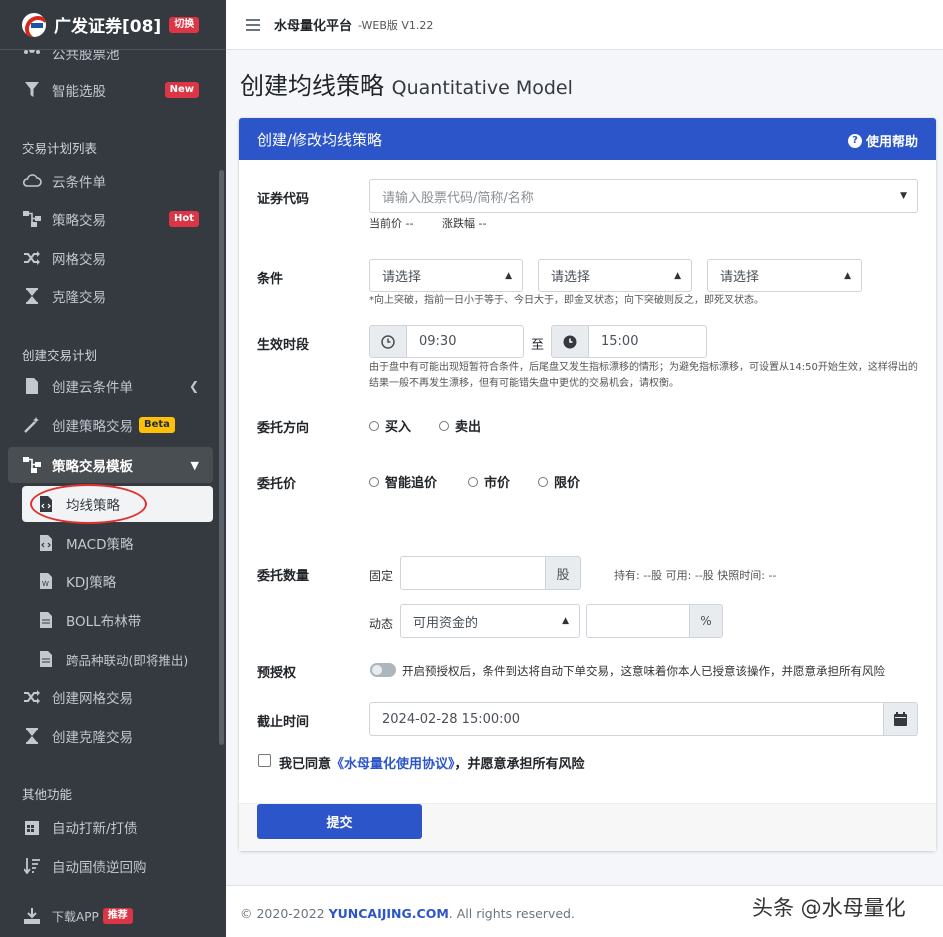 Image resolution: width=943 pixels, height=937 pixels. What do you see at coordinates (110, 425) in the screenshot?
I see `sidebar-item-create-strategy: 创建策略交易 Beta` at bounding box center [110, 425].